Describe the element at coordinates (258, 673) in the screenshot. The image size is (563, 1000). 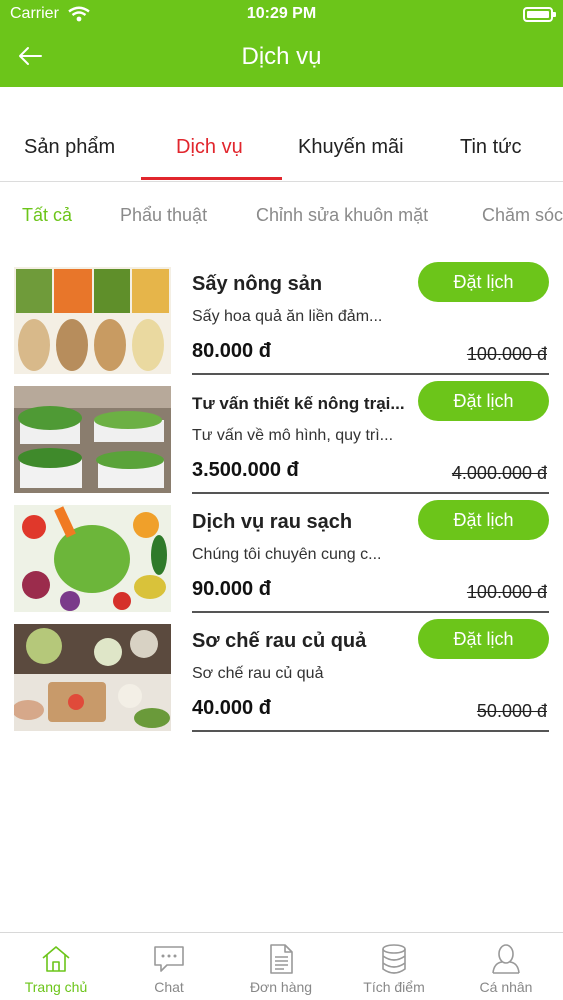
I see `service-description: Sơ chế rau củ quả` at that location.